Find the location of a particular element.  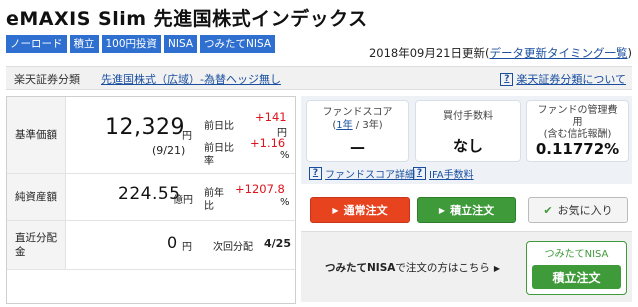

regular-order-button: ▶ 通常注文 is located at coordinates (360, 210).